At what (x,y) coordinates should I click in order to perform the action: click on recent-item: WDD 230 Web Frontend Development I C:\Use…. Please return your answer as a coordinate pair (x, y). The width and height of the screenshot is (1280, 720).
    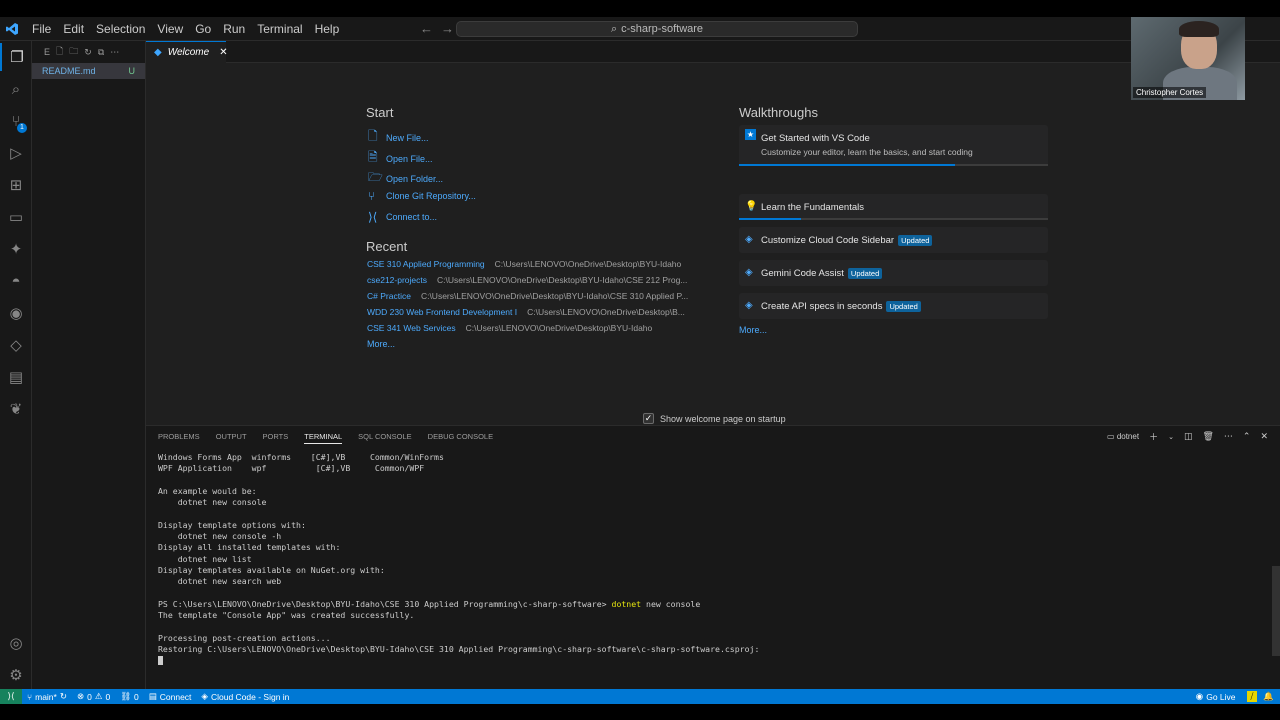
    Looking at the image, I should click on (526, 312).